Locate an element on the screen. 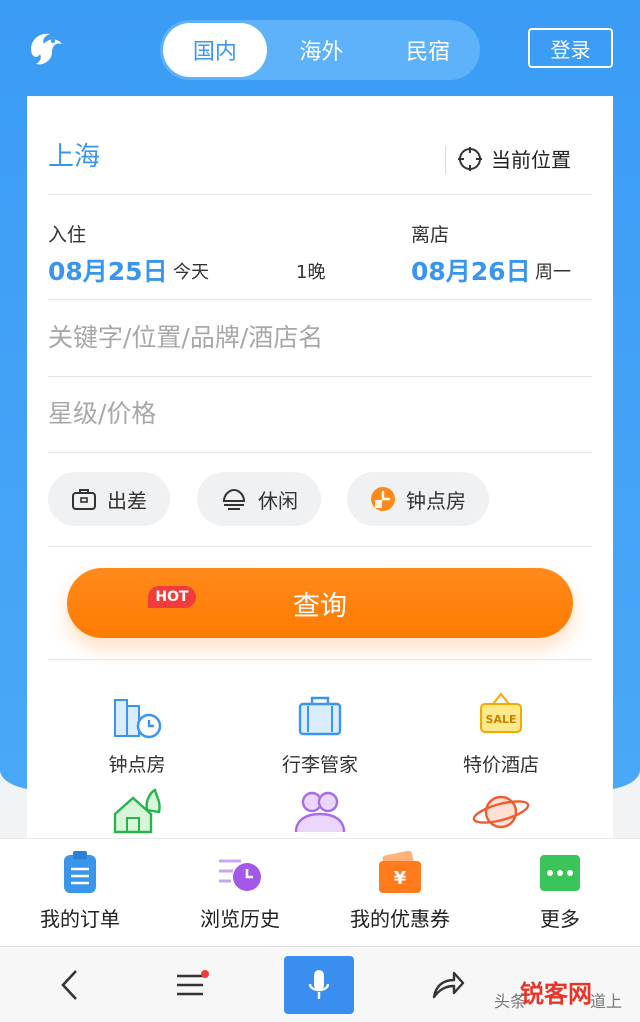 The height and width of the screenshot is (1022, 640). checkin-date: 08月25日 is located at coordinates (108, 270).